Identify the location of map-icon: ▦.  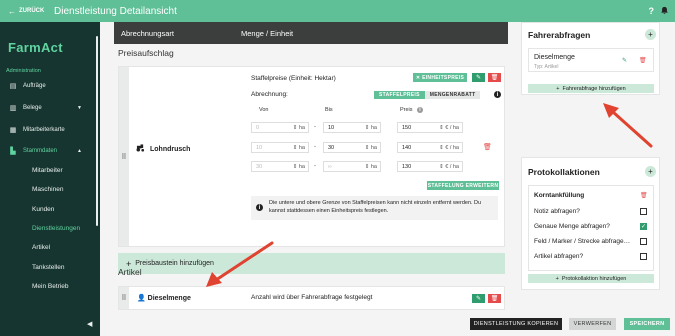
(13, 130).